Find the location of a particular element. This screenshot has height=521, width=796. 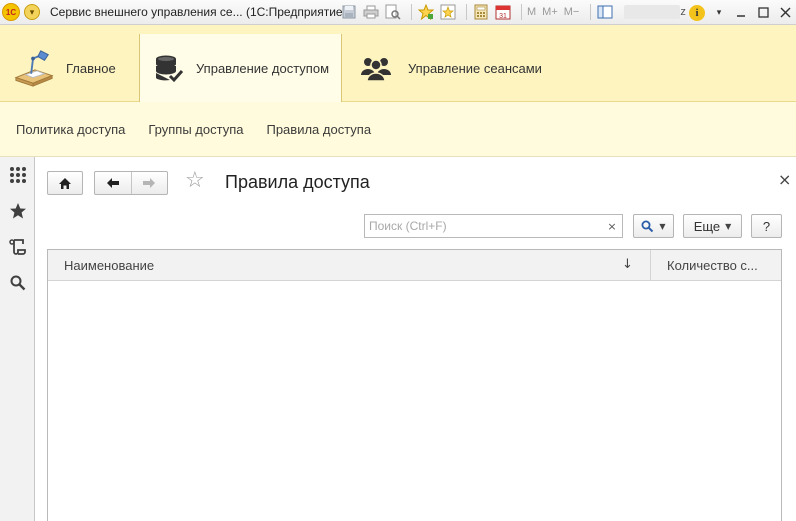

column-header-name: Наименование is located at coordinates (109, 265).